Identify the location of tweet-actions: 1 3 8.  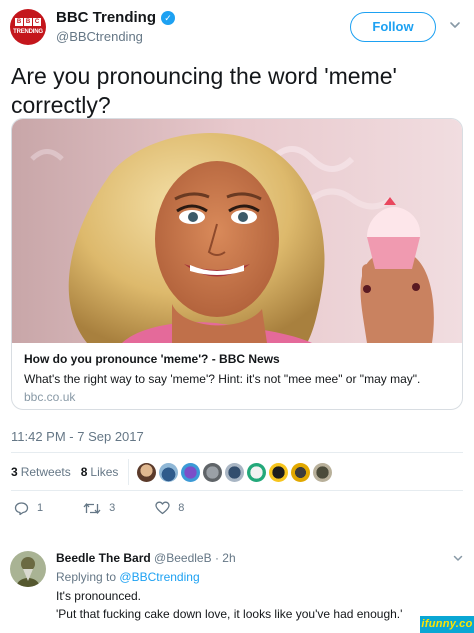
(119, 508).